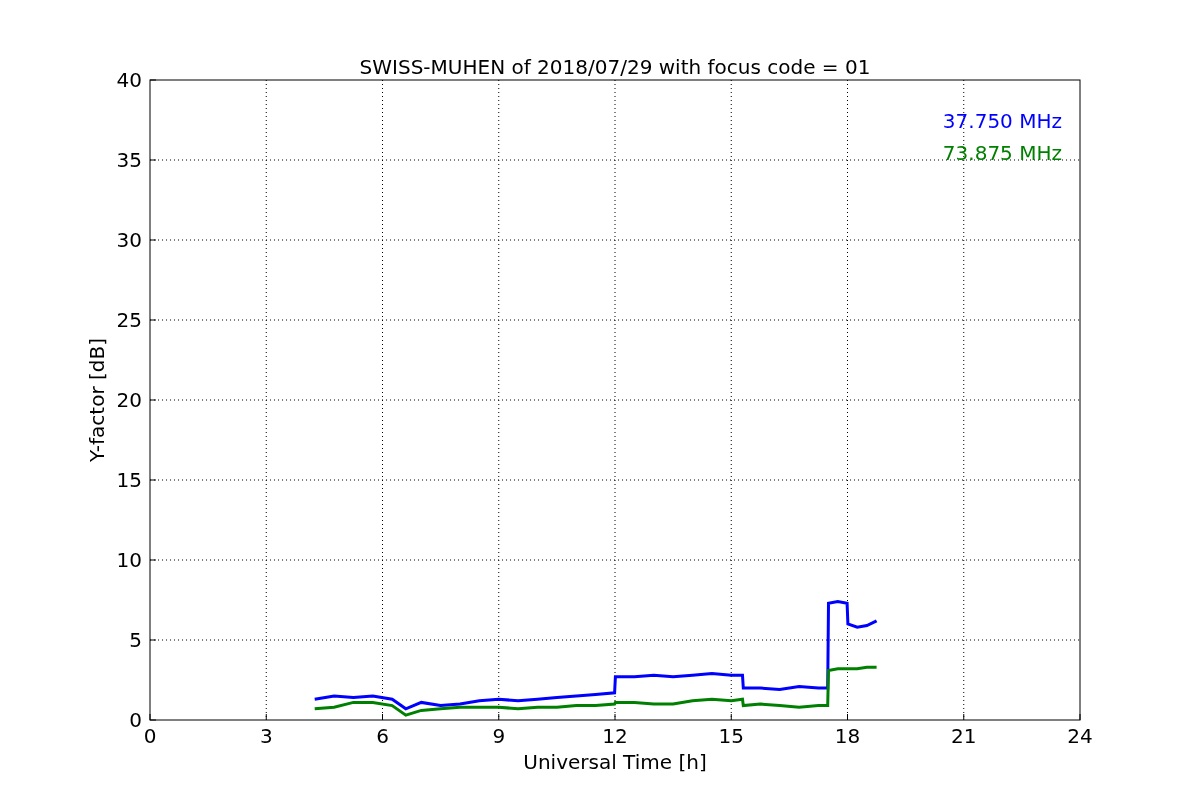 This screenshot has width=1200, height=800. I want to click on x-tick-label: 24, so click(1080, 736).